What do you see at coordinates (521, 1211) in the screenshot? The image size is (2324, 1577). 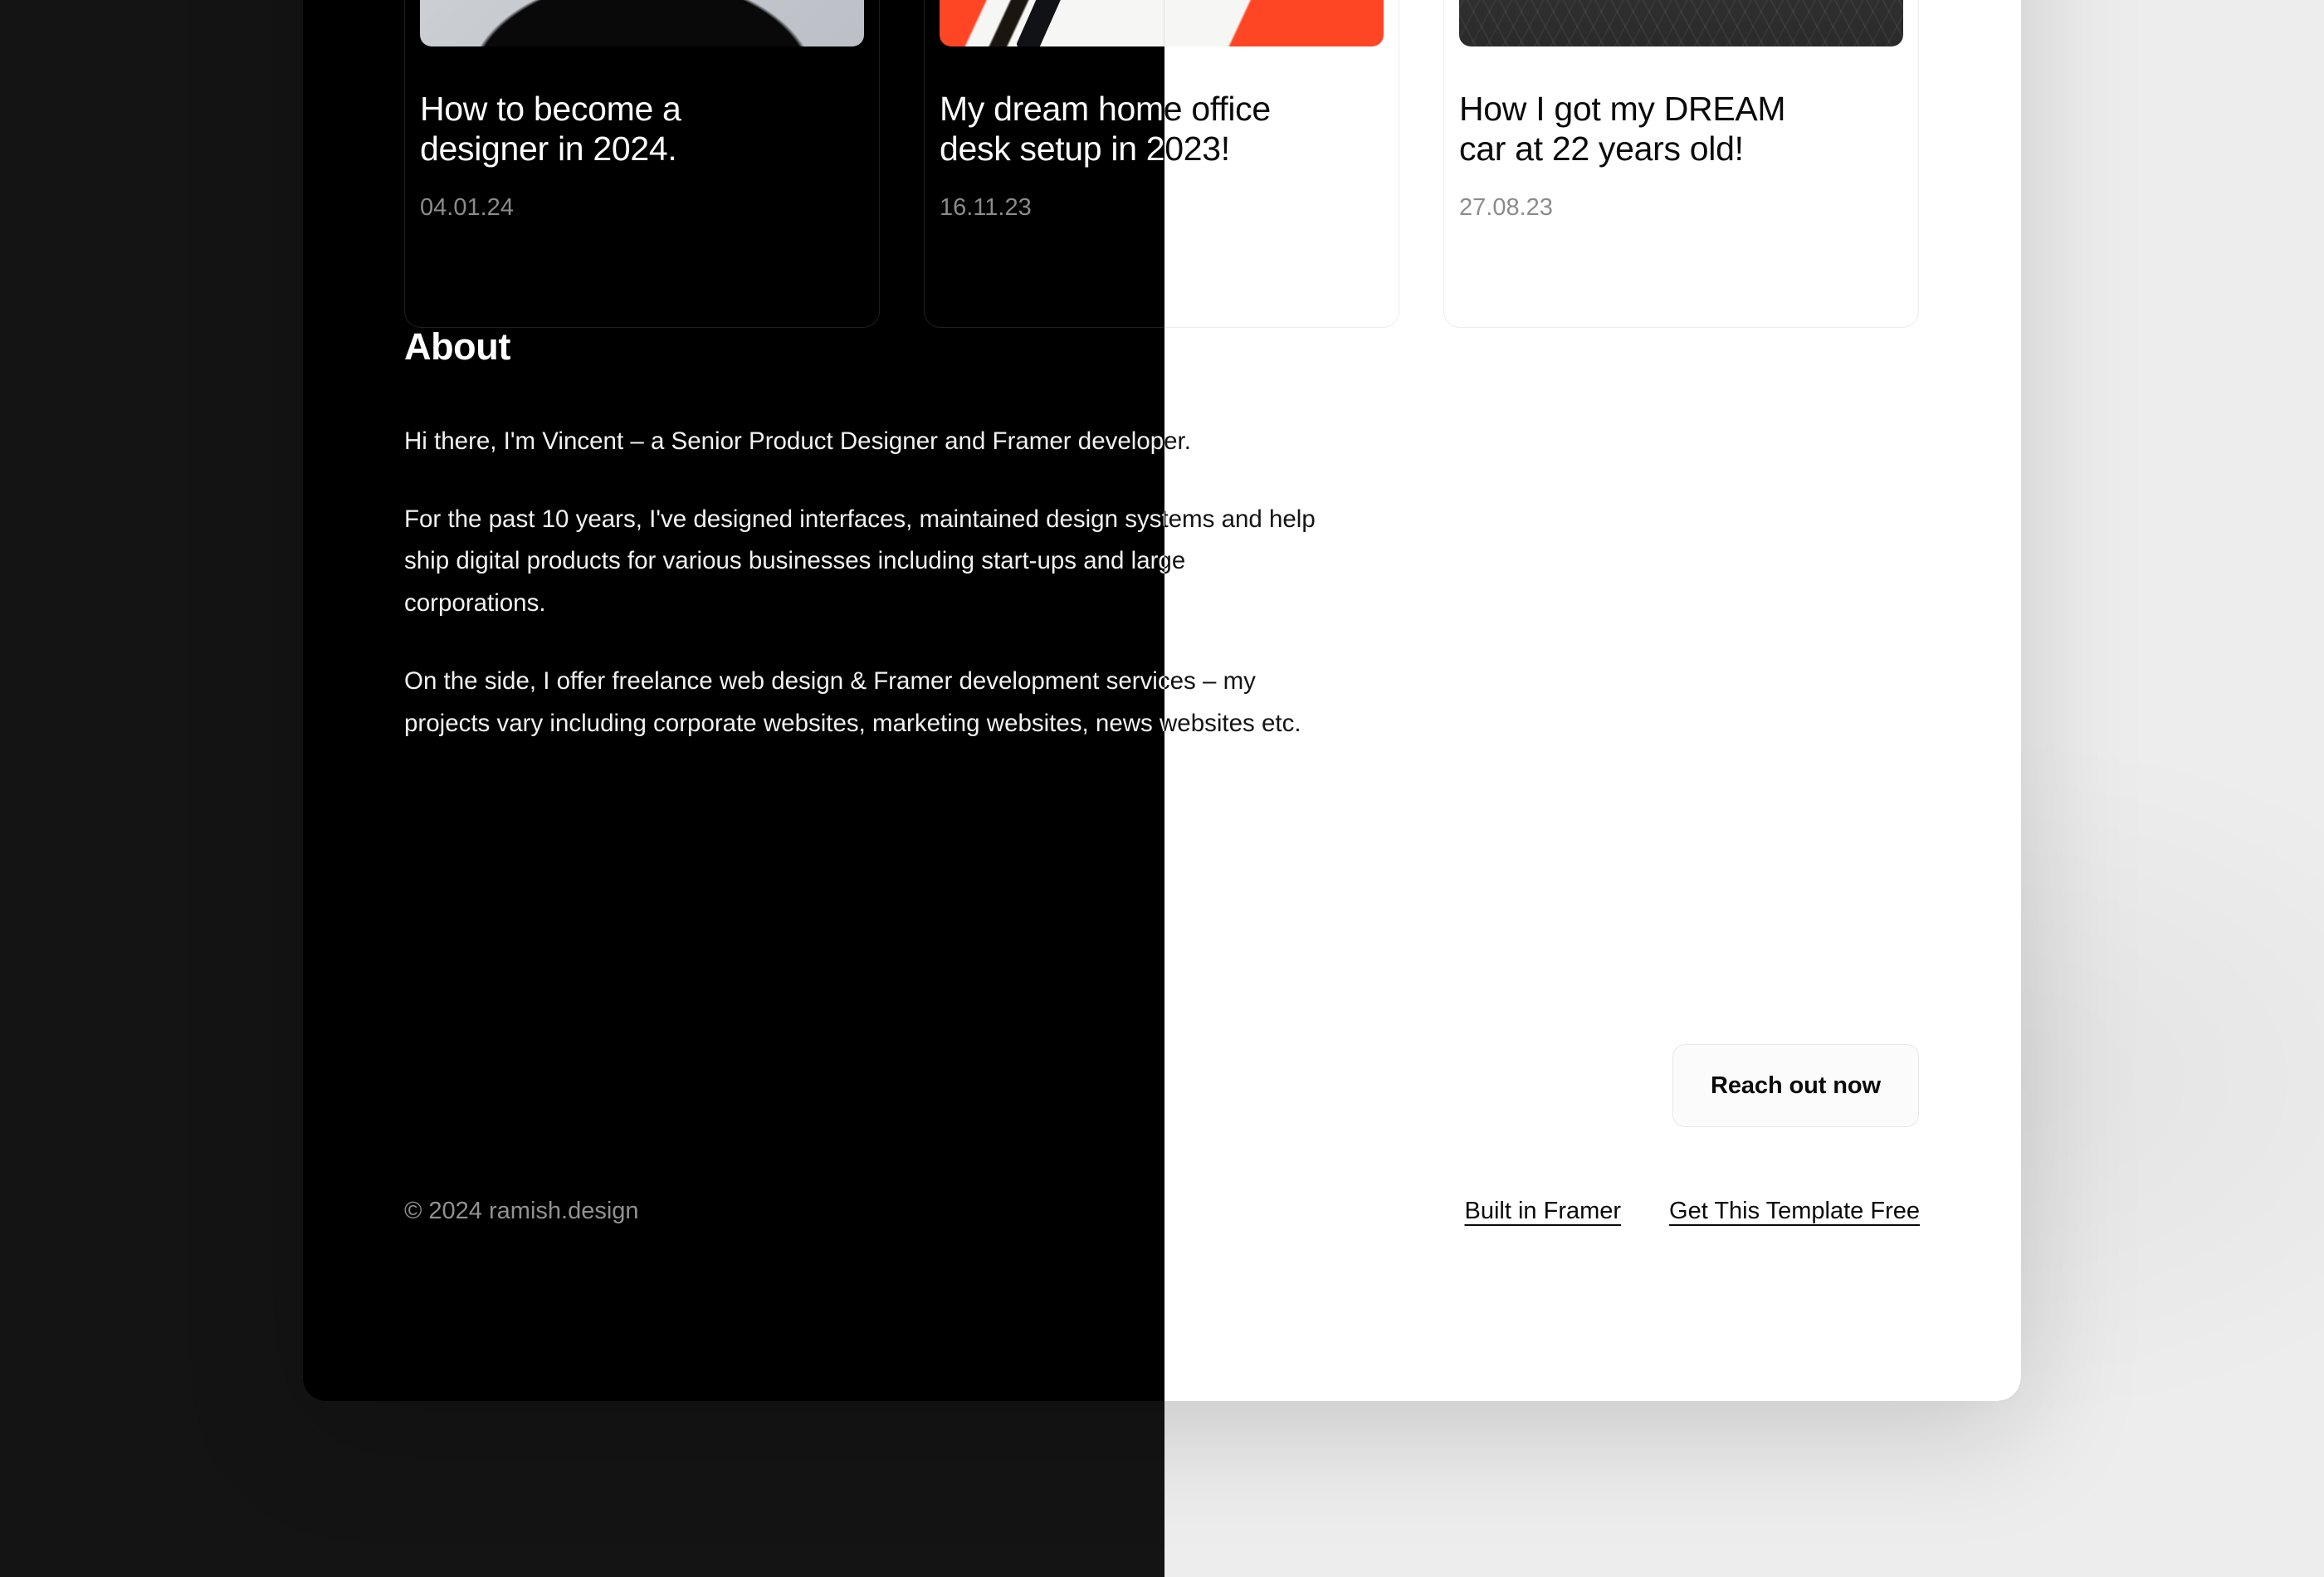 I see `copyright-text: © 2024 ramish.design` at bounding box center [521, 1211].